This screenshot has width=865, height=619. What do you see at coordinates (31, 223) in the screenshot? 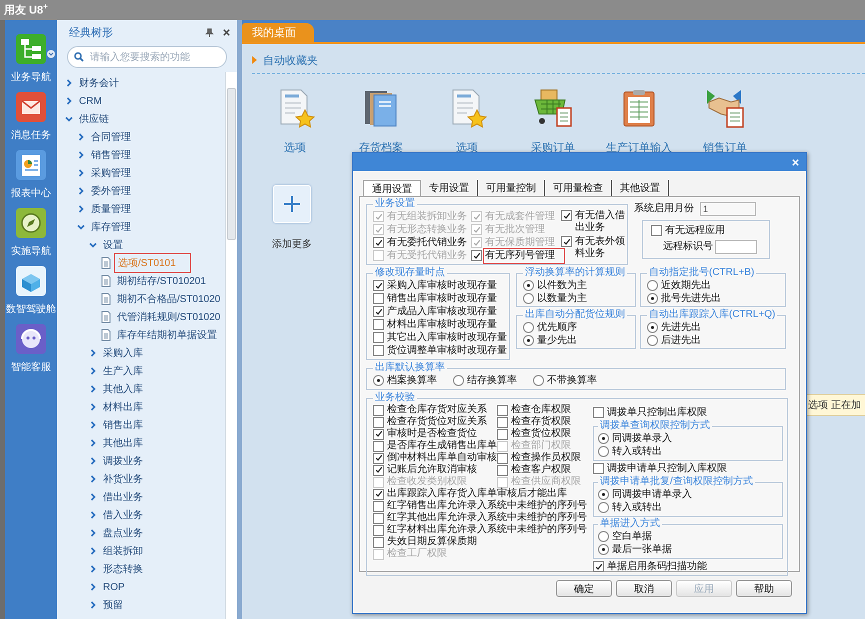
I see `compass-icon` at bounding box center [31, 223].